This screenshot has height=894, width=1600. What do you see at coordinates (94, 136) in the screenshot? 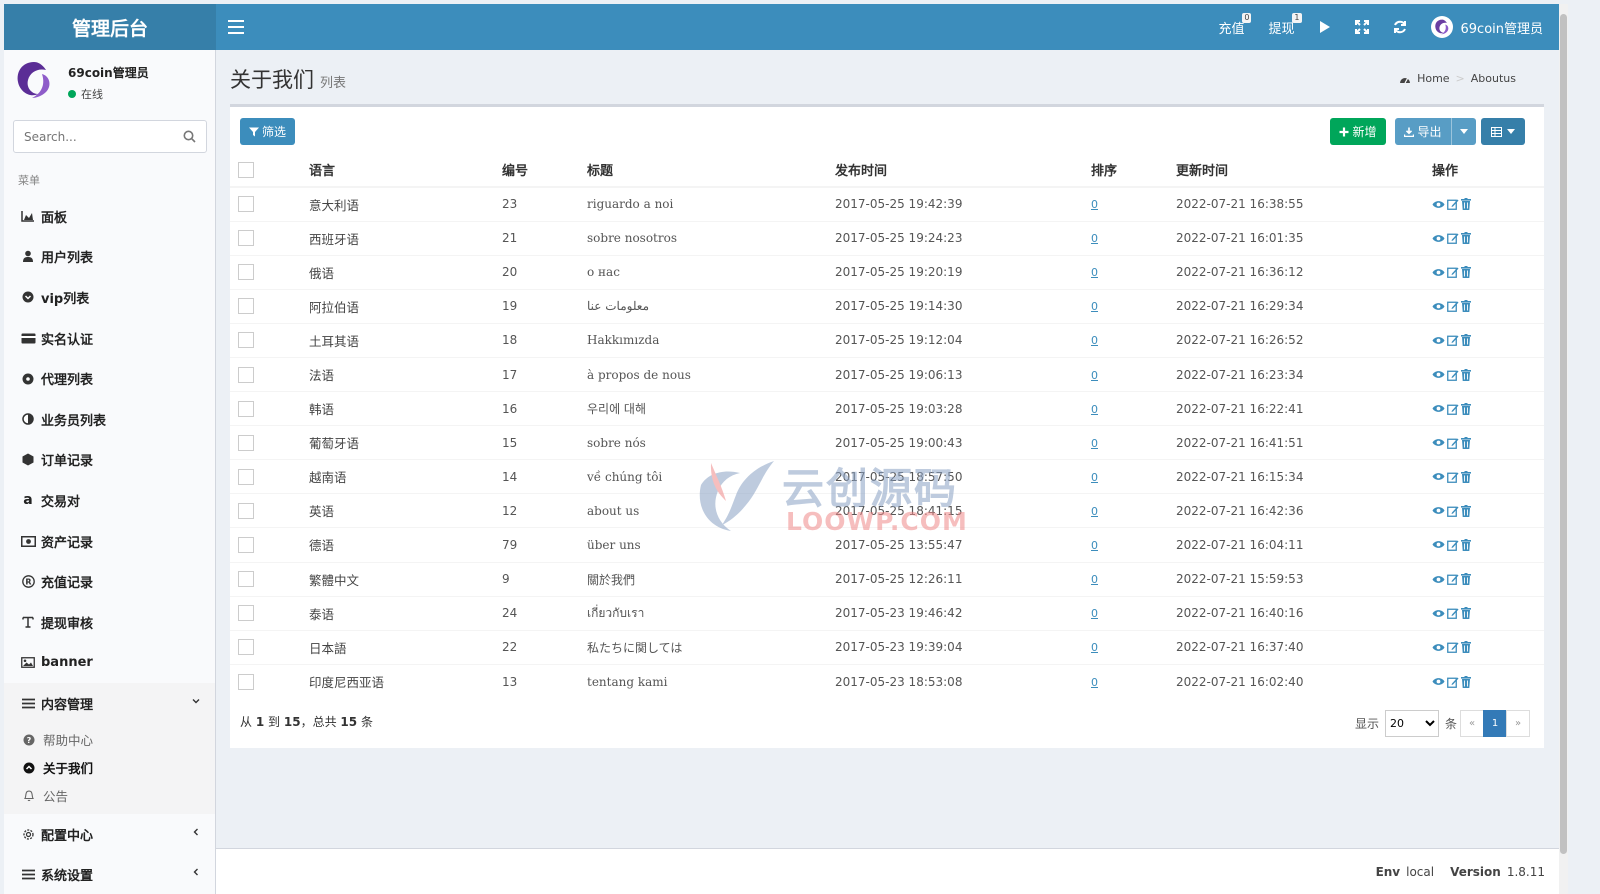
I see `search-input` at bounding box center [94, 136].